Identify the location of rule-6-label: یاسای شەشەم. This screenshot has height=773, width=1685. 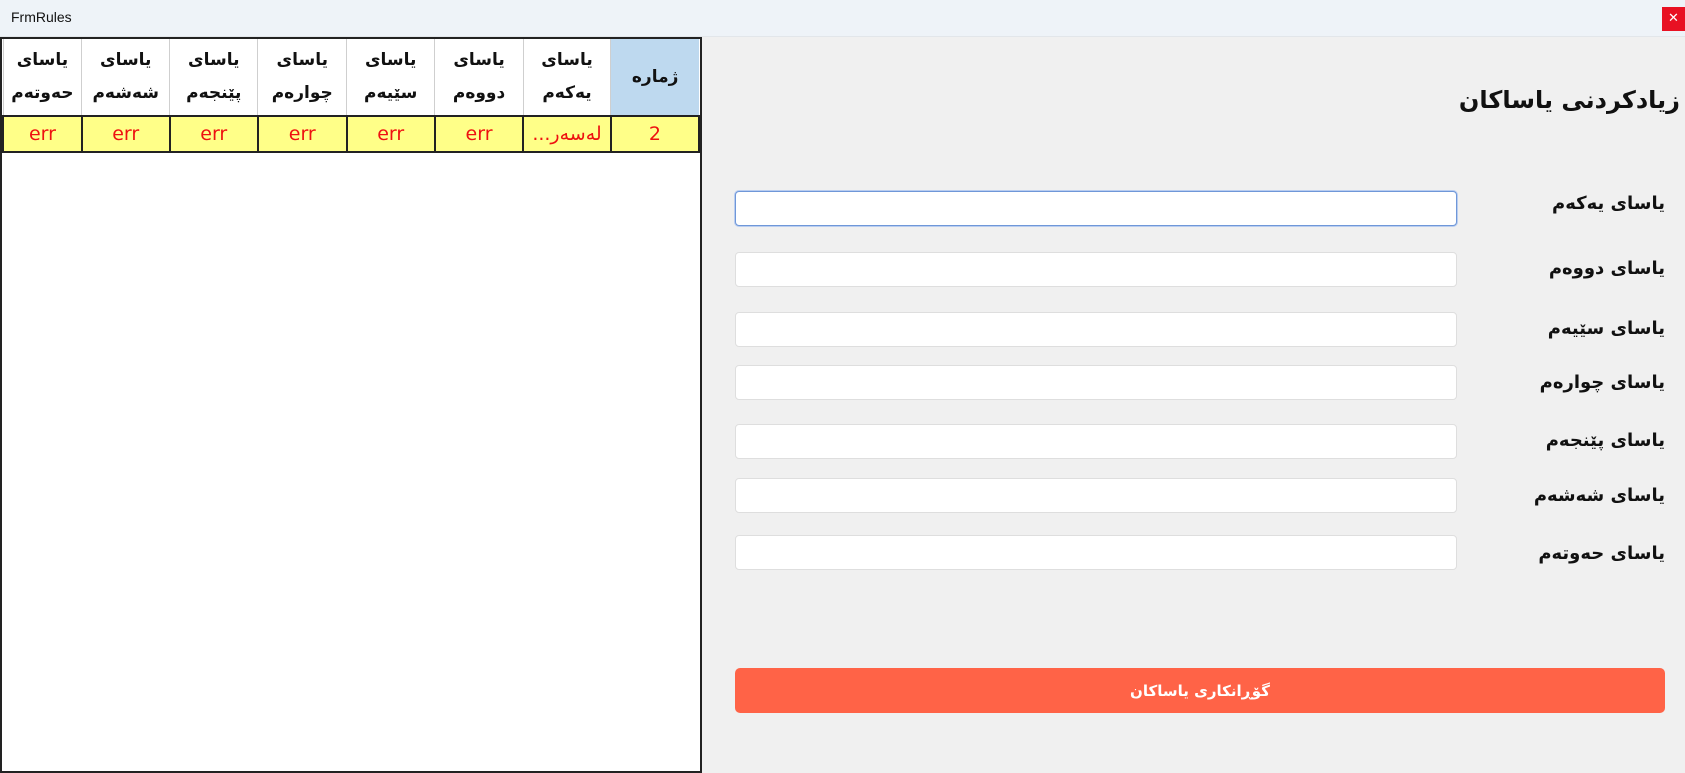
(1599, 495).